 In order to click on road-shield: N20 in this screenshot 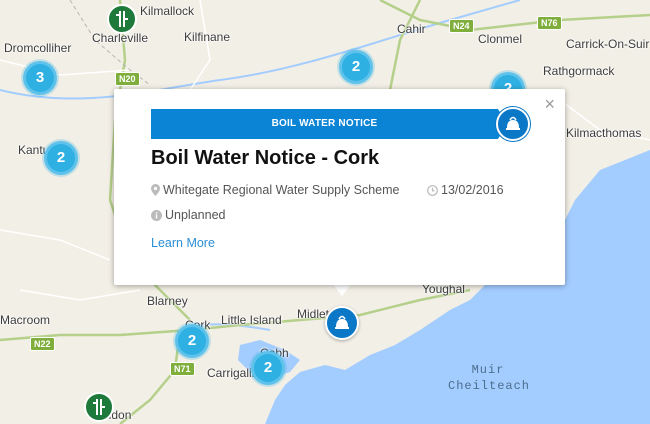, I will do `click(127, 79)`.